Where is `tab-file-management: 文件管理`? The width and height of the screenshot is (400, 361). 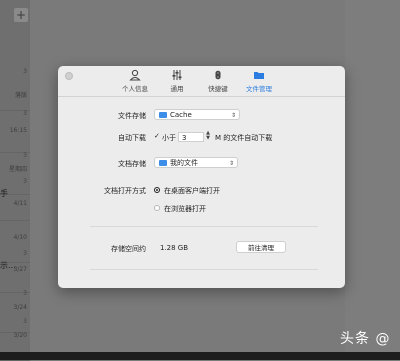 tab-file-management: 文件管理 is located at coordinates (259, 81).